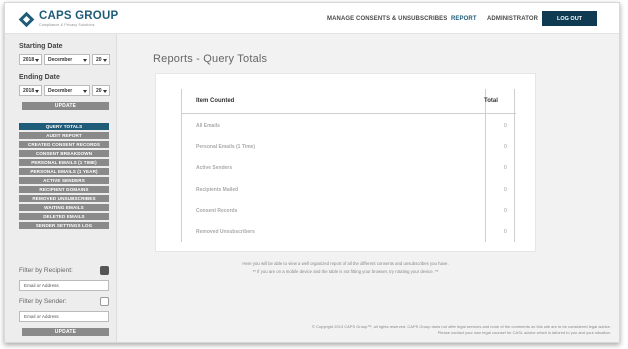 This screenshot has width=628, height=349. I want to click on report-sender-settings-log: SENDER SETTINGS LOG, so click(64, 225).